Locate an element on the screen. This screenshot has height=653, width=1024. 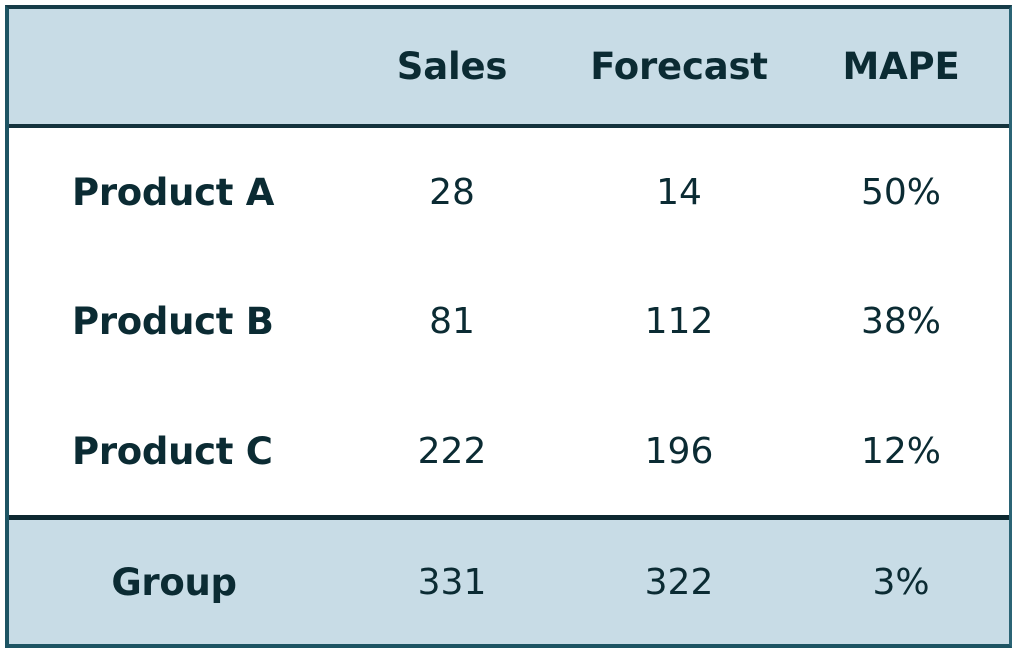
column-header-forecast: Forecast is located at coordinates (679, 68).